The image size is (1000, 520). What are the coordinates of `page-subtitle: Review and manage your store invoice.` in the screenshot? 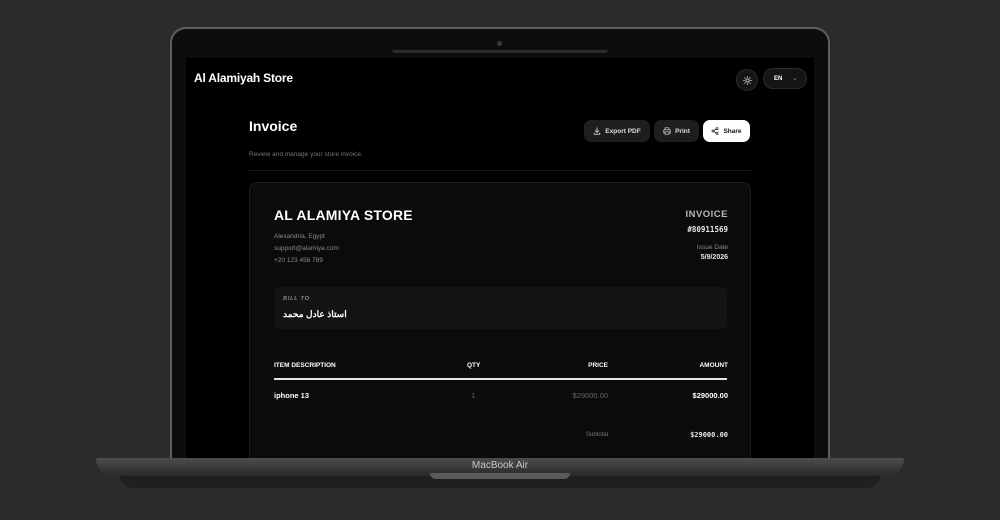 It's located at (306, 154).